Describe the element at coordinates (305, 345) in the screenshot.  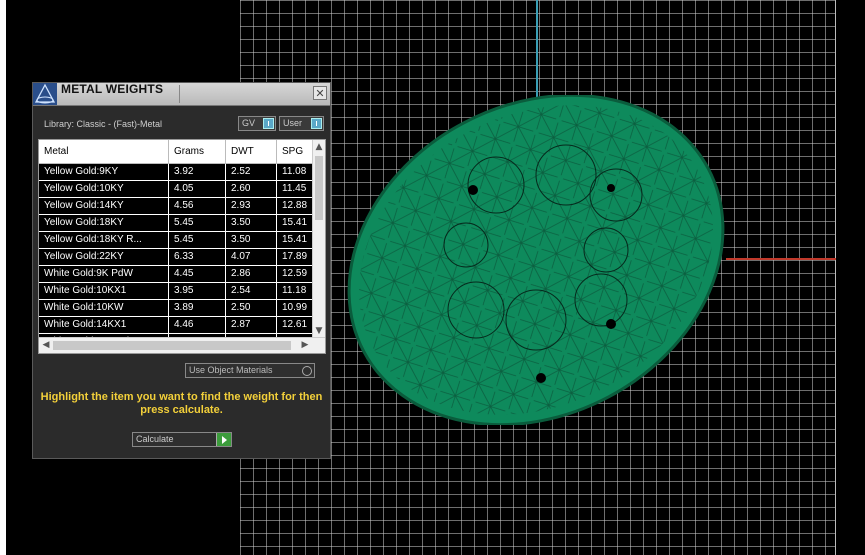
I see `scroll-right-icon: ▶` at that location.